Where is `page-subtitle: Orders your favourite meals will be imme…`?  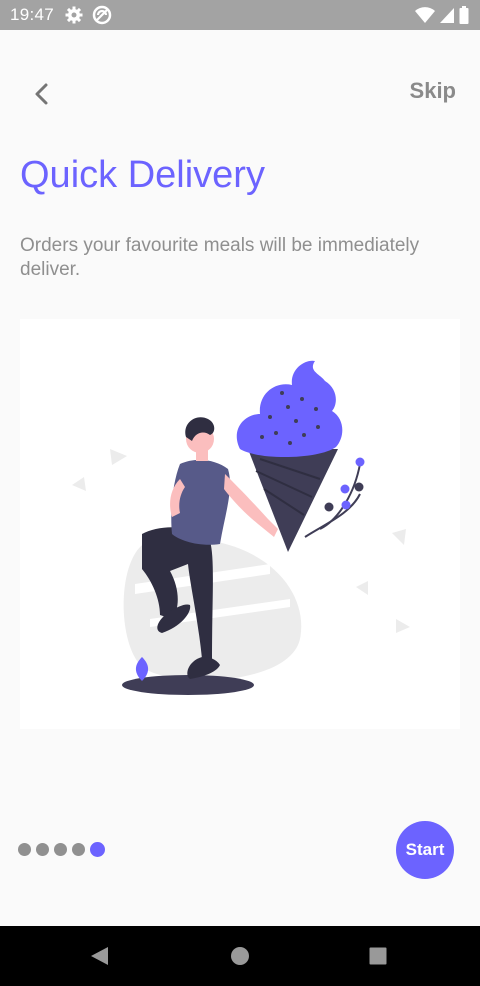
page-subtitle: Orders your favourite meals will be imme… is located at coordinates (220, 257).